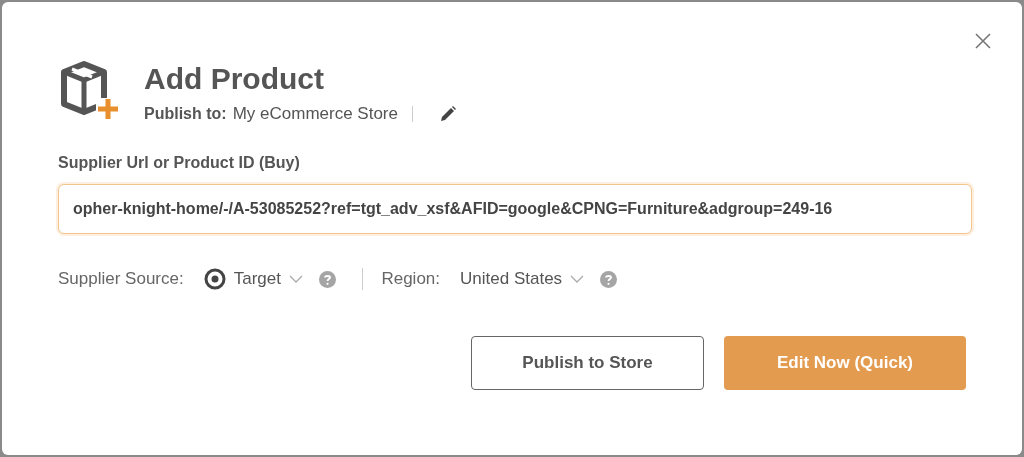 The height and width of the screenshot is (457, 1024). What do you see at coordinates (315, 114) in the screenshot?
I see `store-name: My eCommerce Store` at bounding box center [315, 114].